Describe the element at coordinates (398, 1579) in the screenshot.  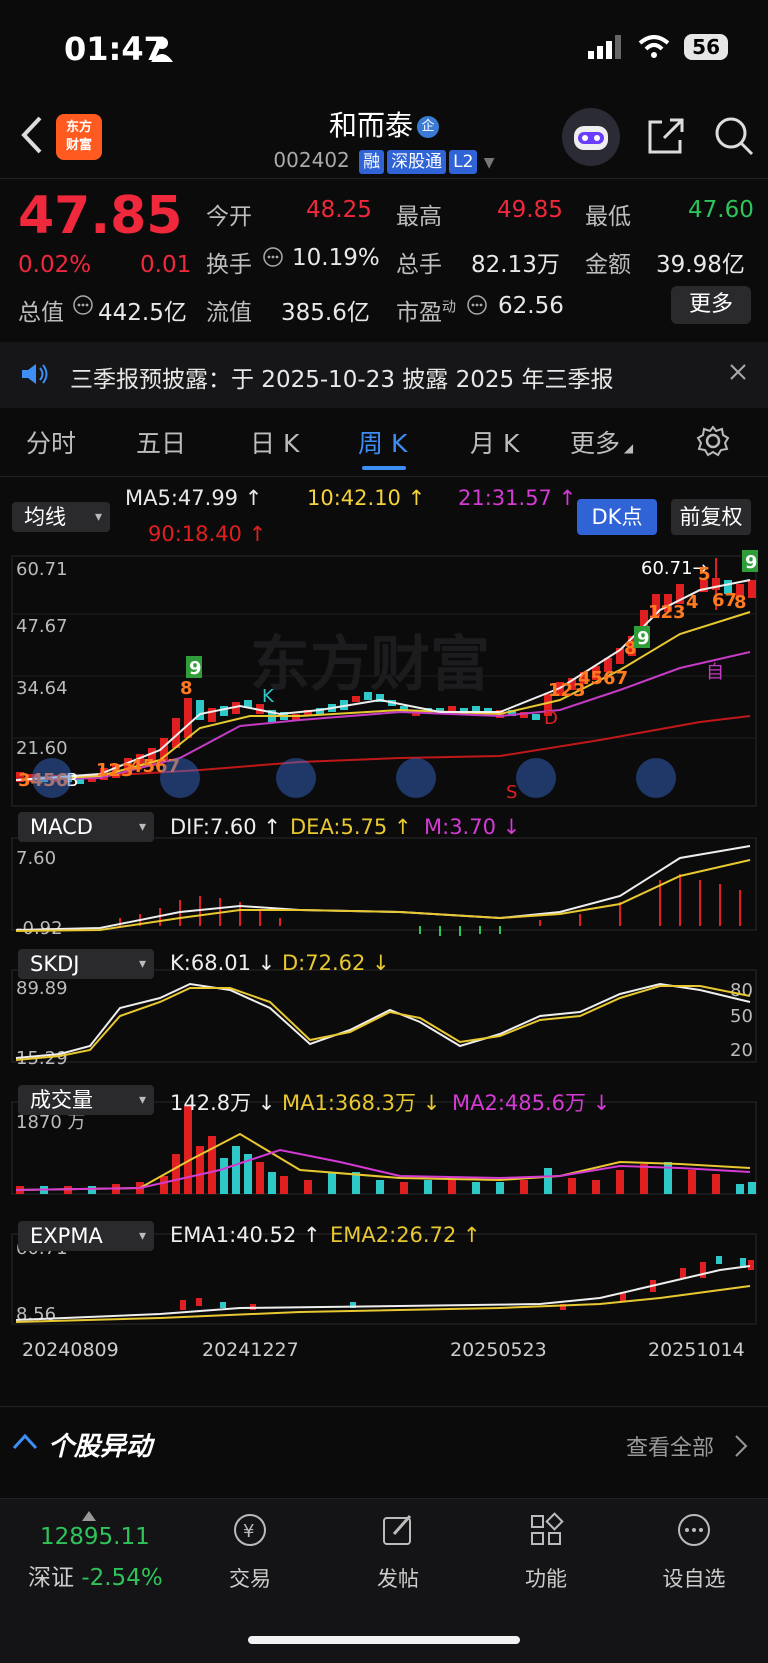
I see `nav-post-label: 发帖` at that location.